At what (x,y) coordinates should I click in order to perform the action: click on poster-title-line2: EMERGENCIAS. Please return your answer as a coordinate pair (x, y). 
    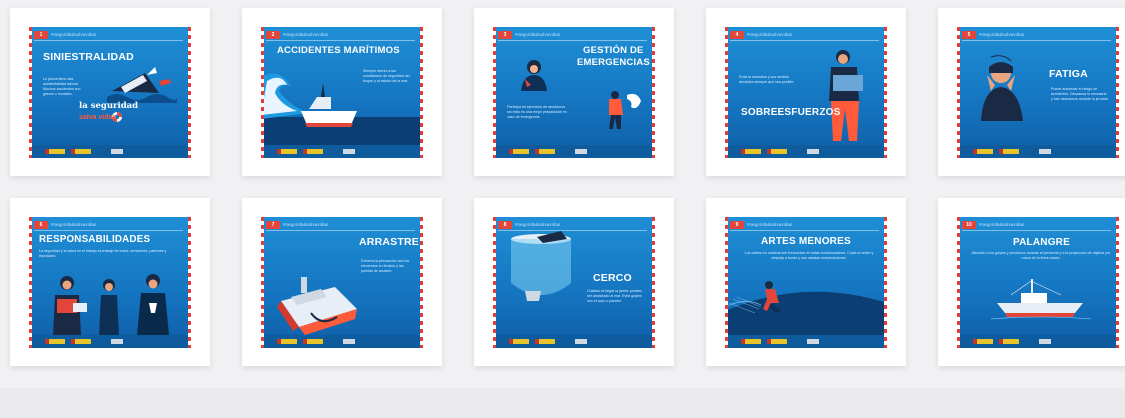
    Looking at the image, I should click on (613, 62).